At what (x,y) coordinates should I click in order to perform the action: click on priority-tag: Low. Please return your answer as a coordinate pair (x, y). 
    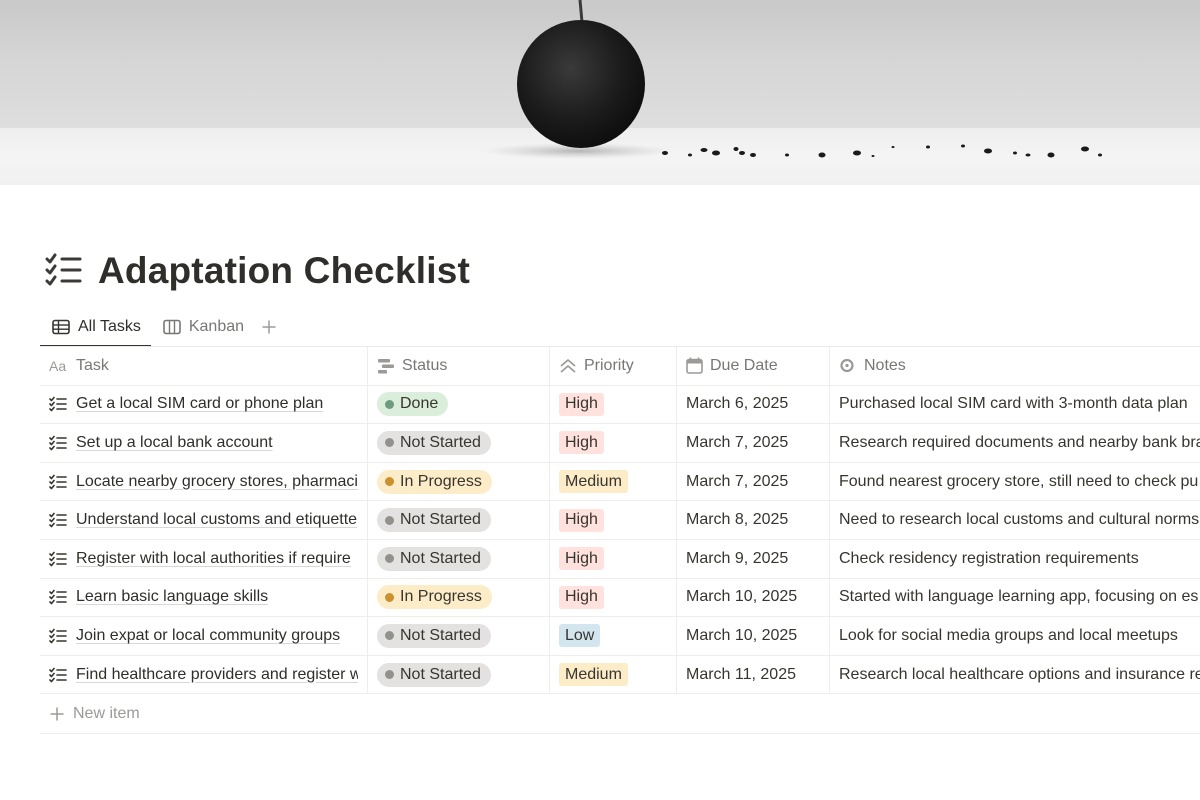
    Looking at the image, I should click on (580, 636).